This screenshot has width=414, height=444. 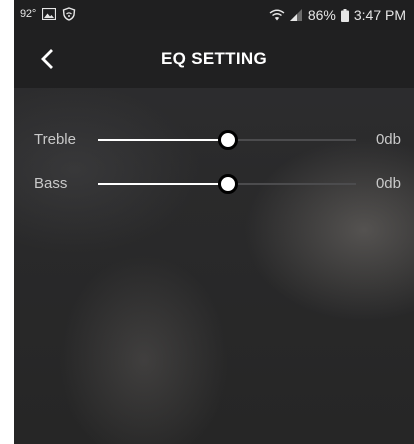 I want to click on signal-icon, so click(x=296, y=15).